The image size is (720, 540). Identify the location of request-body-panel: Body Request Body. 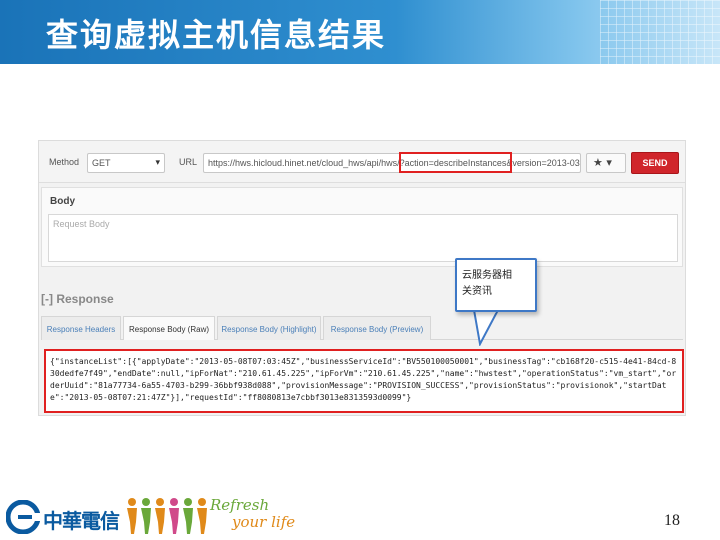
(362, 227).